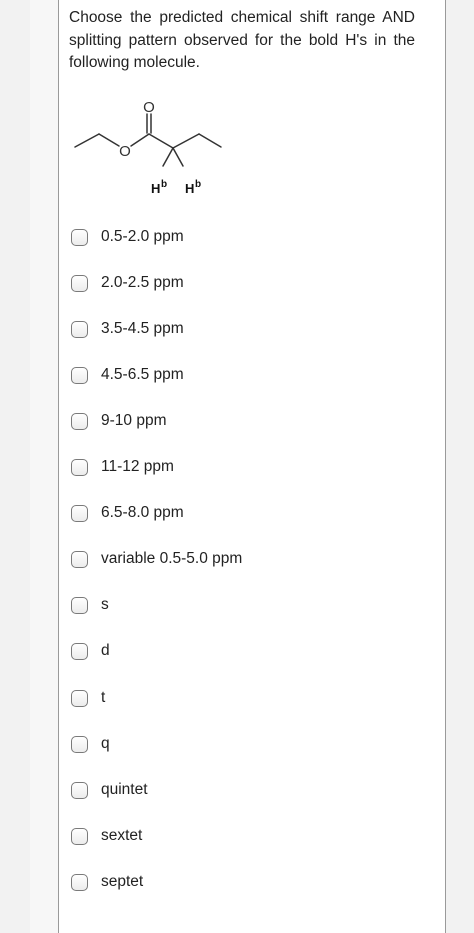 This screenshot has width=474, height=933. What do you see at coordinates (164, 184) in the screenshot?
I see `hb-left-superscript: b` at bounding box center [164, 184].